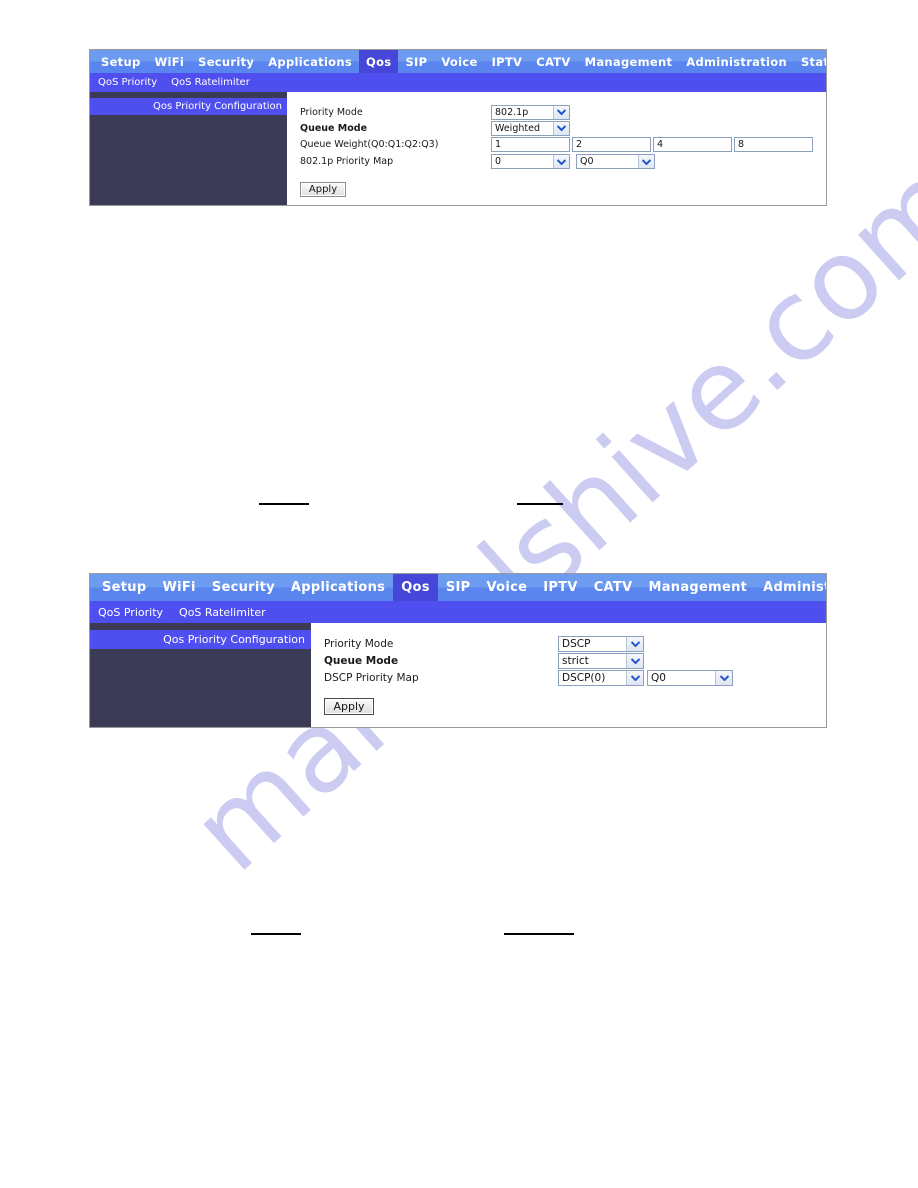 The image size is (918, 1188). Describe the element at coordinates (530, 128) in the screenshot. I see `select-queue-mode: Weighted` at that location.